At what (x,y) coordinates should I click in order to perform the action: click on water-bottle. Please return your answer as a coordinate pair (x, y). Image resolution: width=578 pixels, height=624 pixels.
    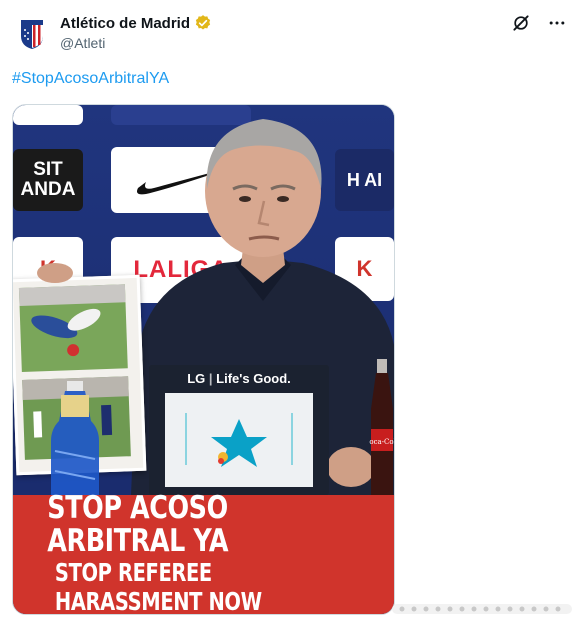
    Looking at the image, I should click on (75, 441).